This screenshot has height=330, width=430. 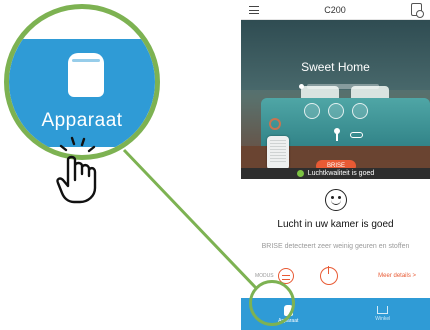 I want to click on more-details-link: Meer details >, so click(x=397, y=276).